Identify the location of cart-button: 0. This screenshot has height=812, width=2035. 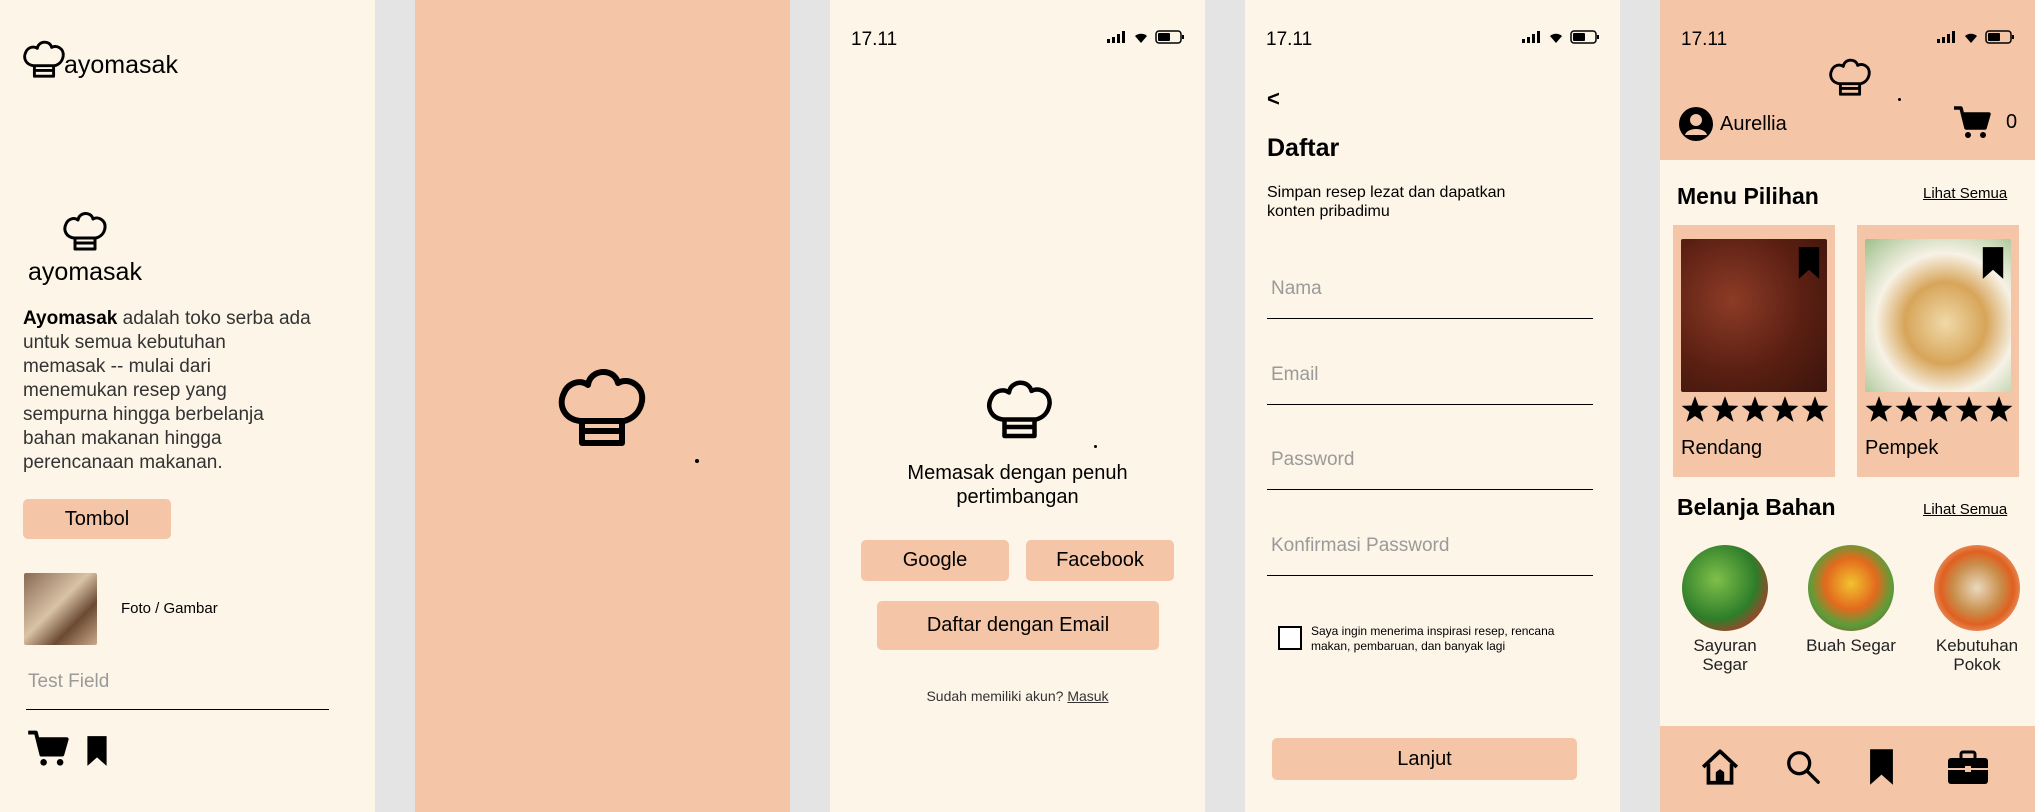
(1984, 122).